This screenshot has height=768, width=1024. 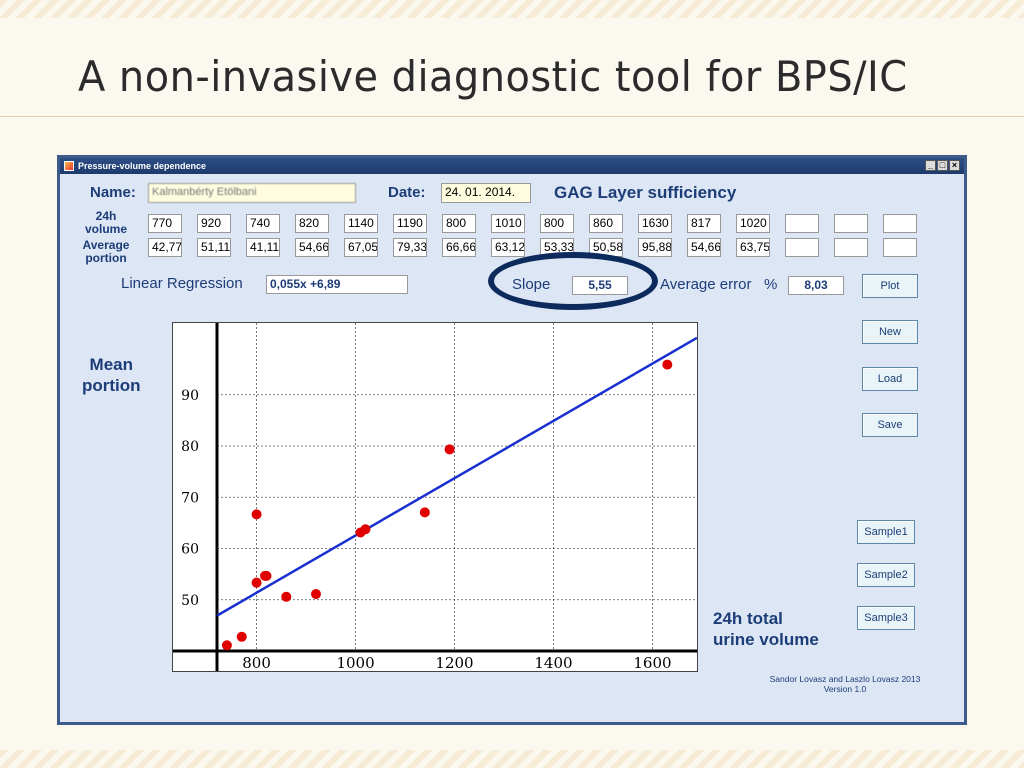 I want to click on load-button: Load, so click(x=890, y=379).